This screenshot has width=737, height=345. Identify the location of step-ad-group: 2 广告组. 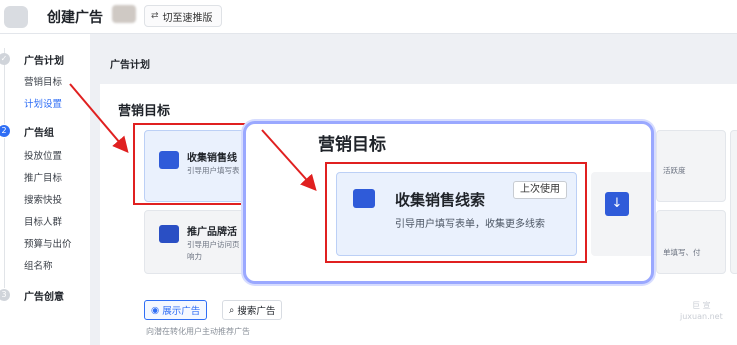
(45, 132).